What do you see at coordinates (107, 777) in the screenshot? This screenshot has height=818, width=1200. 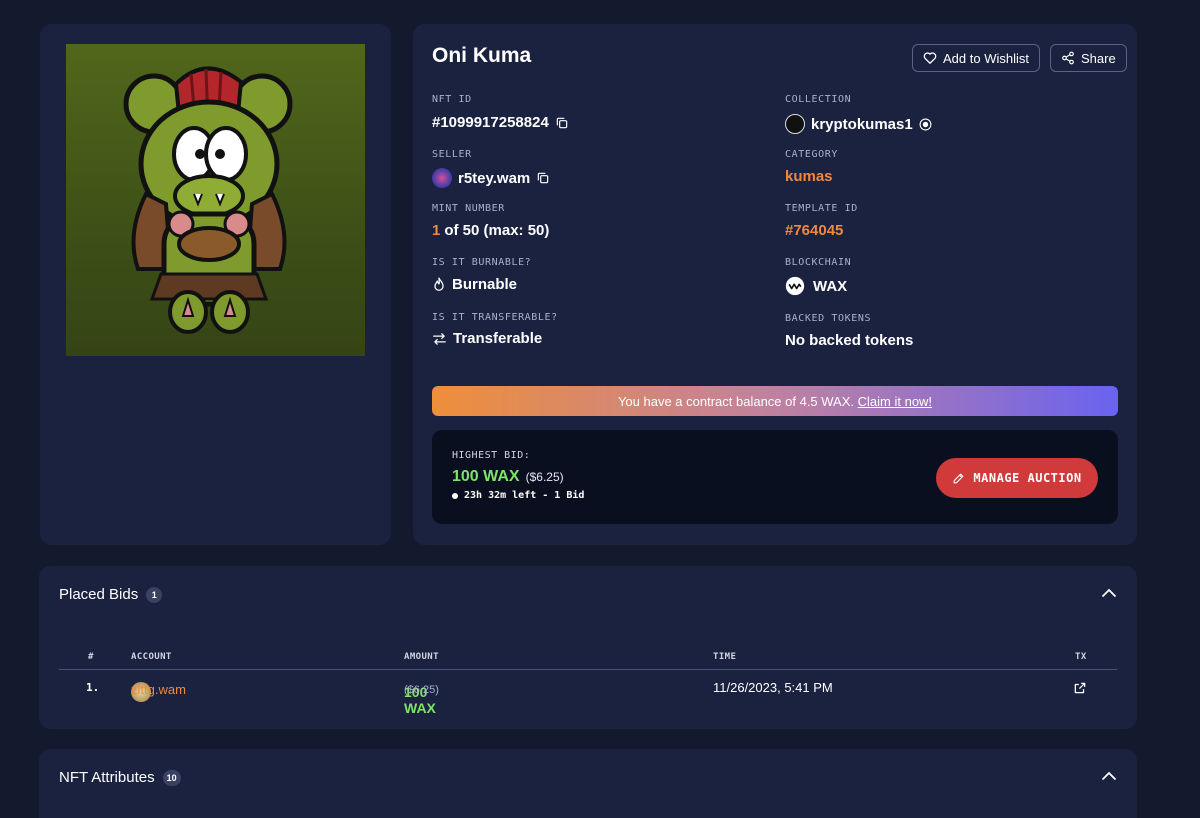 I see `nft-attributes-title: NFT Attributes` at bounding box center [107, 777].